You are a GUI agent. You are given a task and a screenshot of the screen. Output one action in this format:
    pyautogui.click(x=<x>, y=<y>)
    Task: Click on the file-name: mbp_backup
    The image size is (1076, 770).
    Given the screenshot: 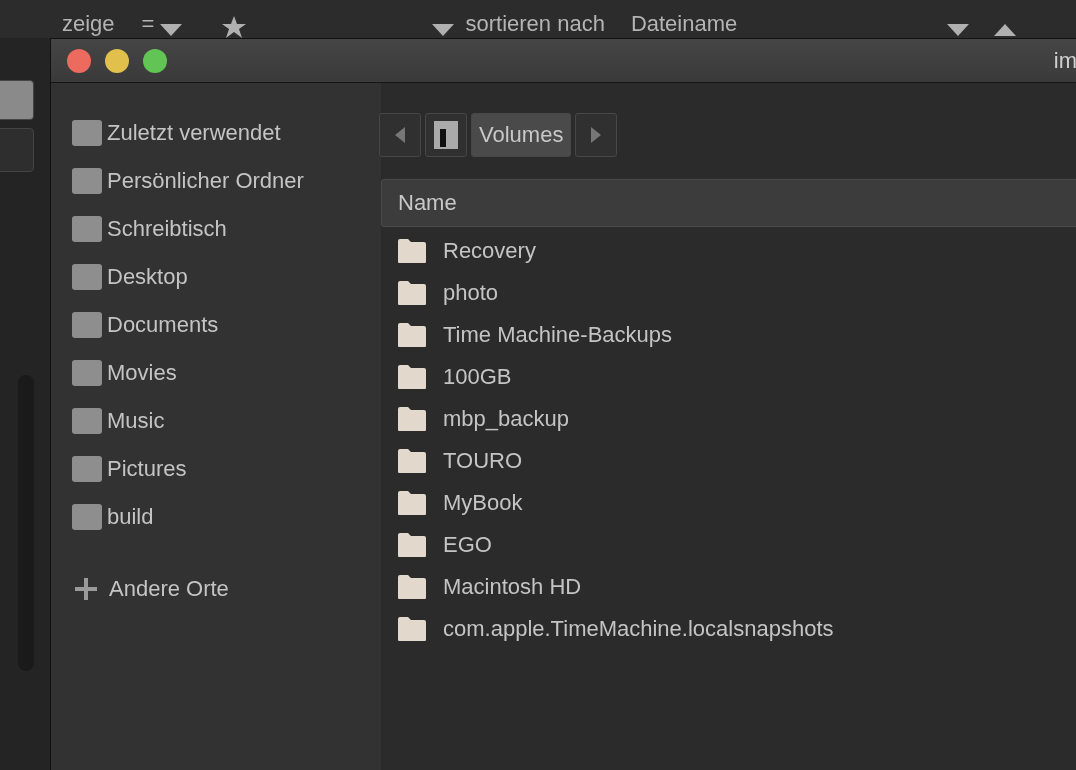 What is the action you would take?
    pyautogui.click(x=506, y=419)
    